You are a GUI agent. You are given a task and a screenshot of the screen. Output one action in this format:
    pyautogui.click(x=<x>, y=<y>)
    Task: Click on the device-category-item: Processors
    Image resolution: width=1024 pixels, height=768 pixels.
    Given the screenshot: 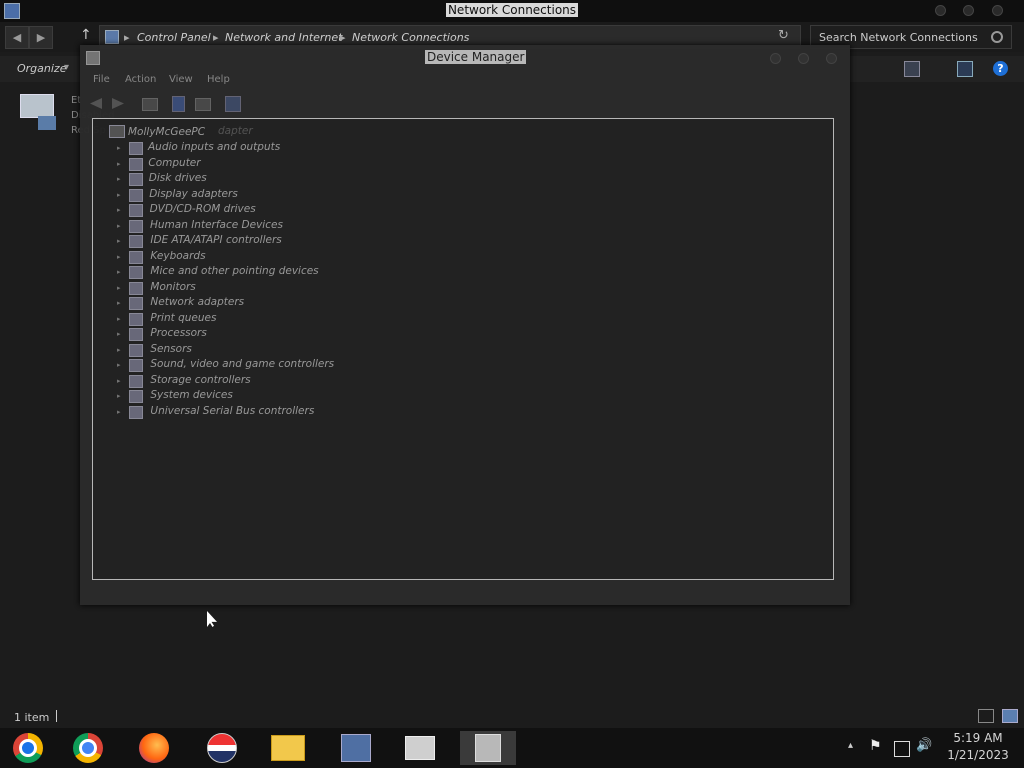 What is the action you would take?
    pyautogui.click(x=178, y=333)
    